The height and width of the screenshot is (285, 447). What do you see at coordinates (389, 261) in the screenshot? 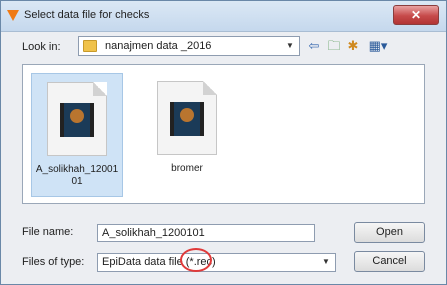
I see `cancel-button: Cancel` at bounding box center [389, 261].